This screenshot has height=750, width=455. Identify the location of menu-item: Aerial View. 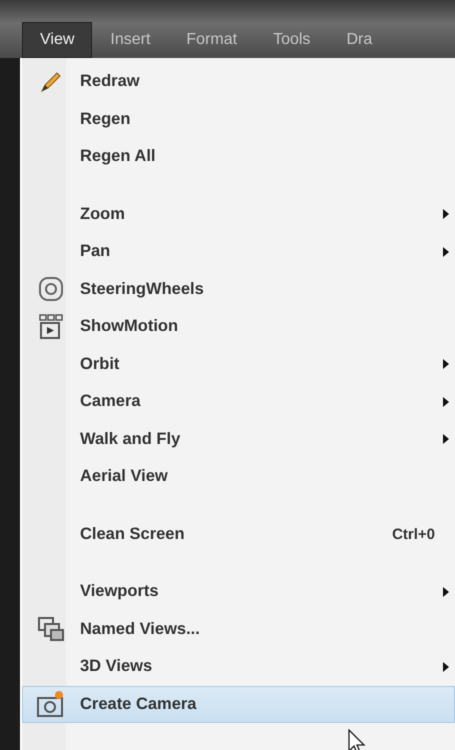
(238, 477).